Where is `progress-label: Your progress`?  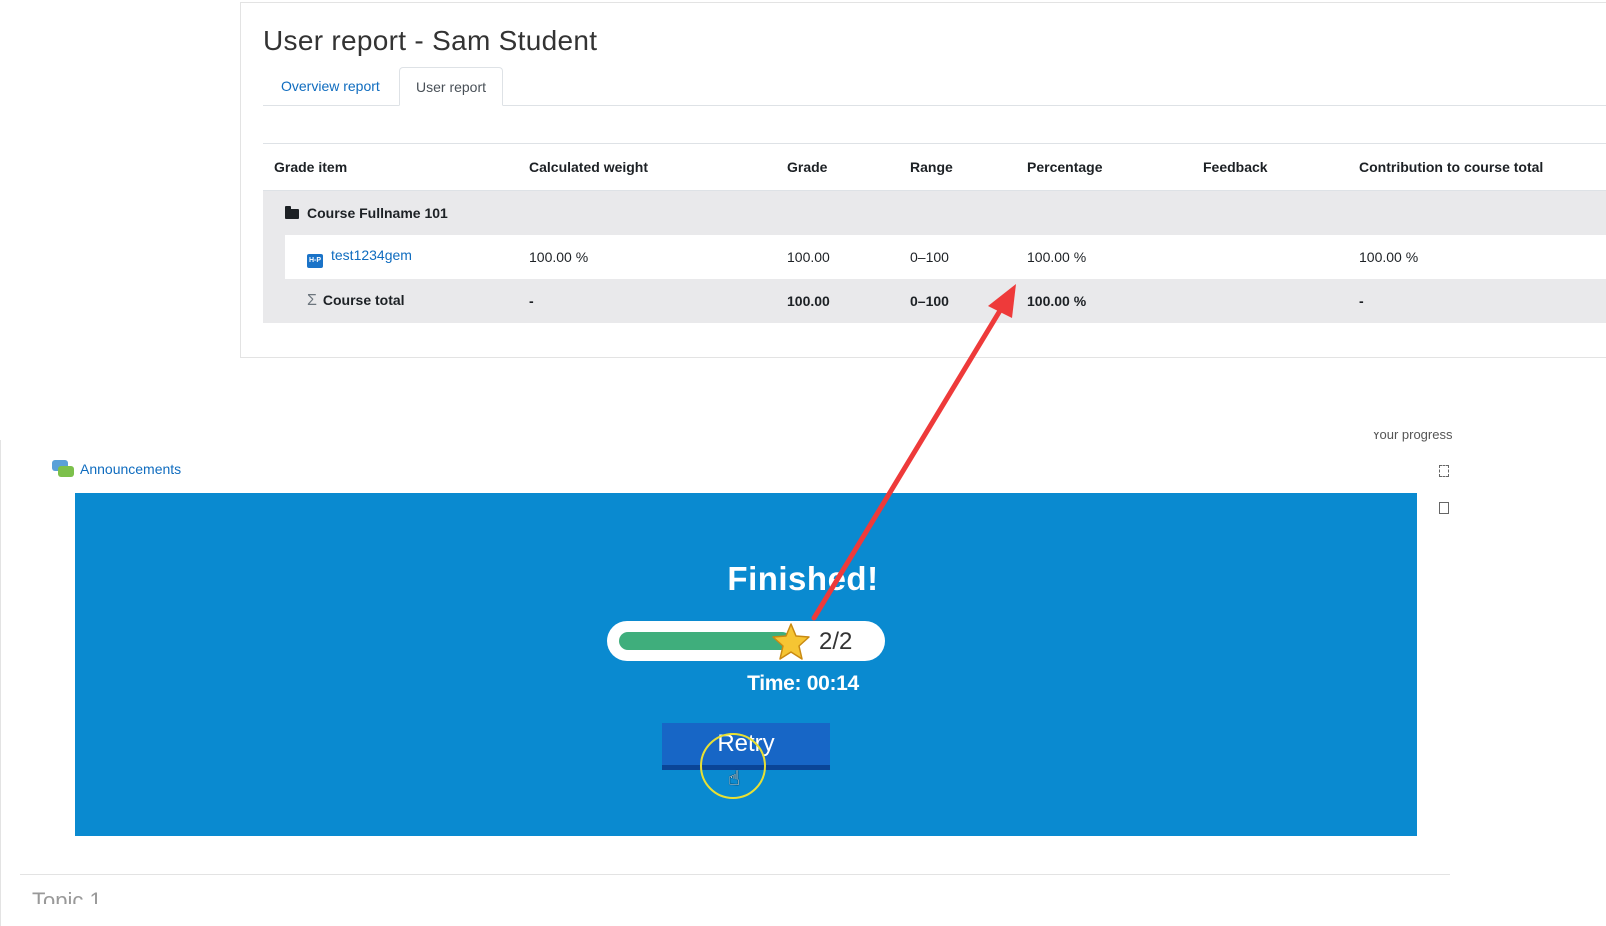 progress-label: Your progress is located at coordinates (1412, 437).